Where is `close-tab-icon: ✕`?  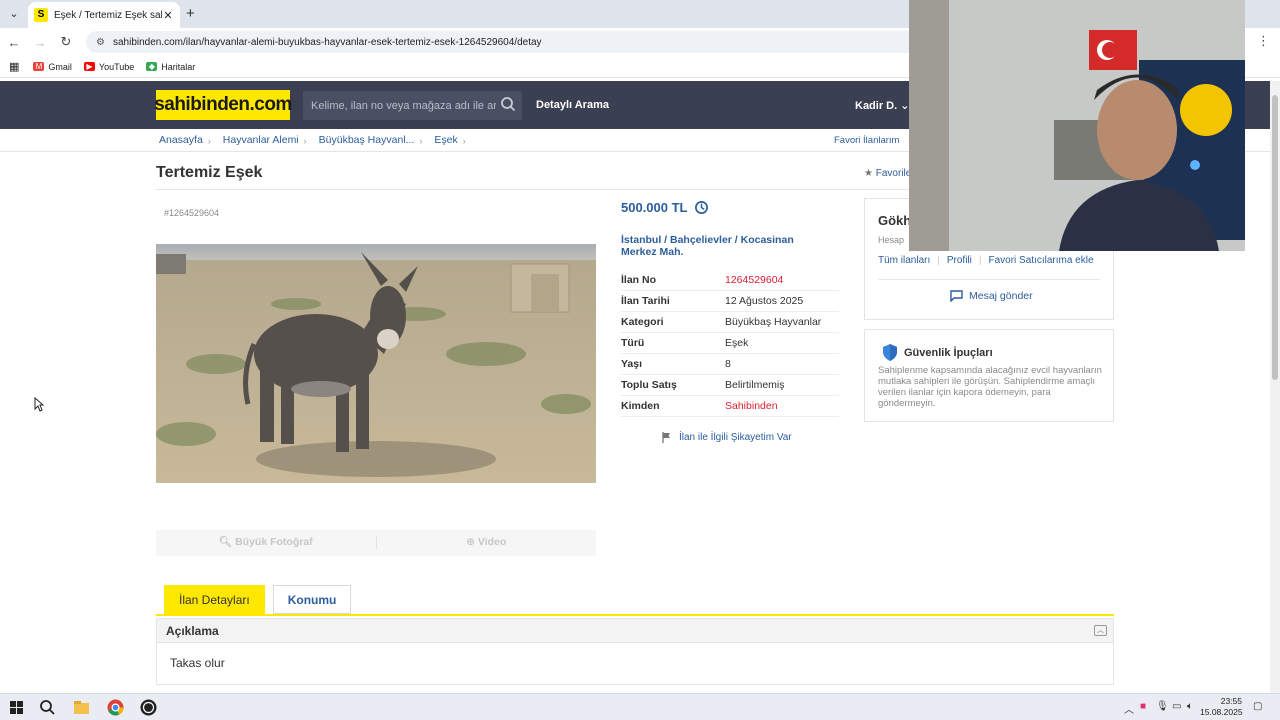 close-tab-icon: ✕ is located at coordinates (168, 15).